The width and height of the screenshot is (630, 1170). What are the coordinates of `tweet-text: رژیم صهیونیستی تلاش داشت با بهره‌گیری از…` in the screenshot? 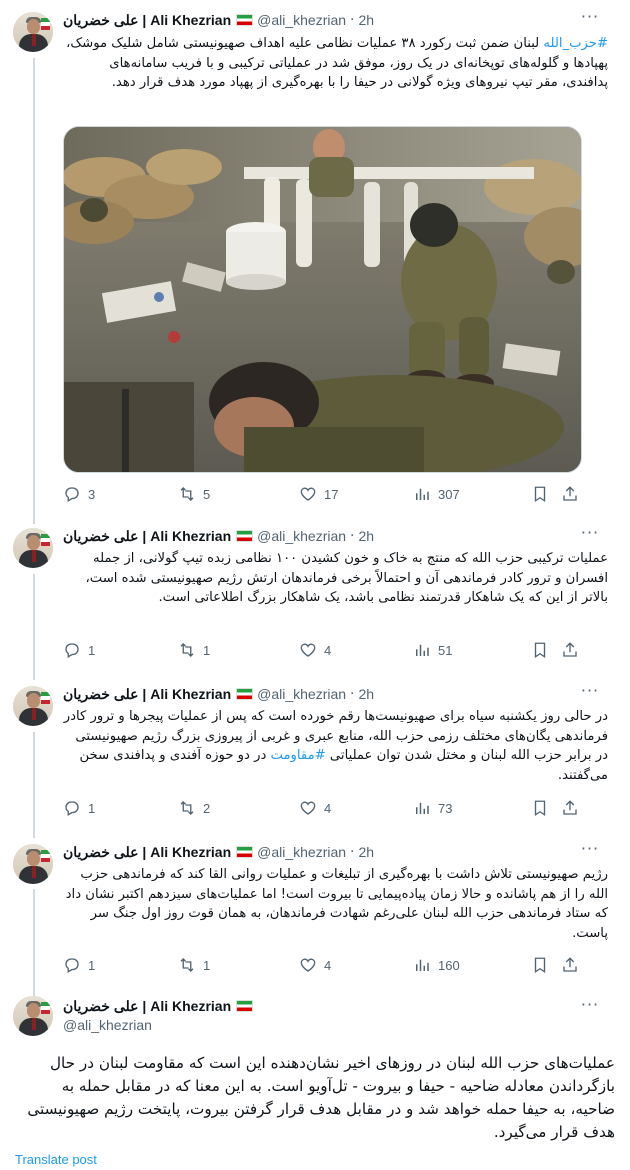 It's located at (336, 904).